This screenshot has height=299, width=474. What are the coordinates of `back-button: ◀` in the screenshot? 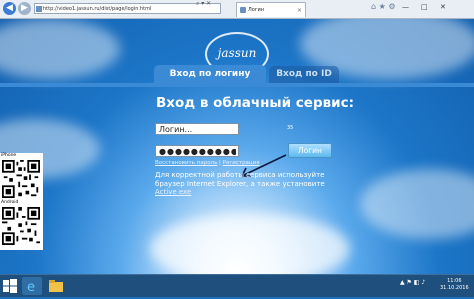 It's located at (9, 8).